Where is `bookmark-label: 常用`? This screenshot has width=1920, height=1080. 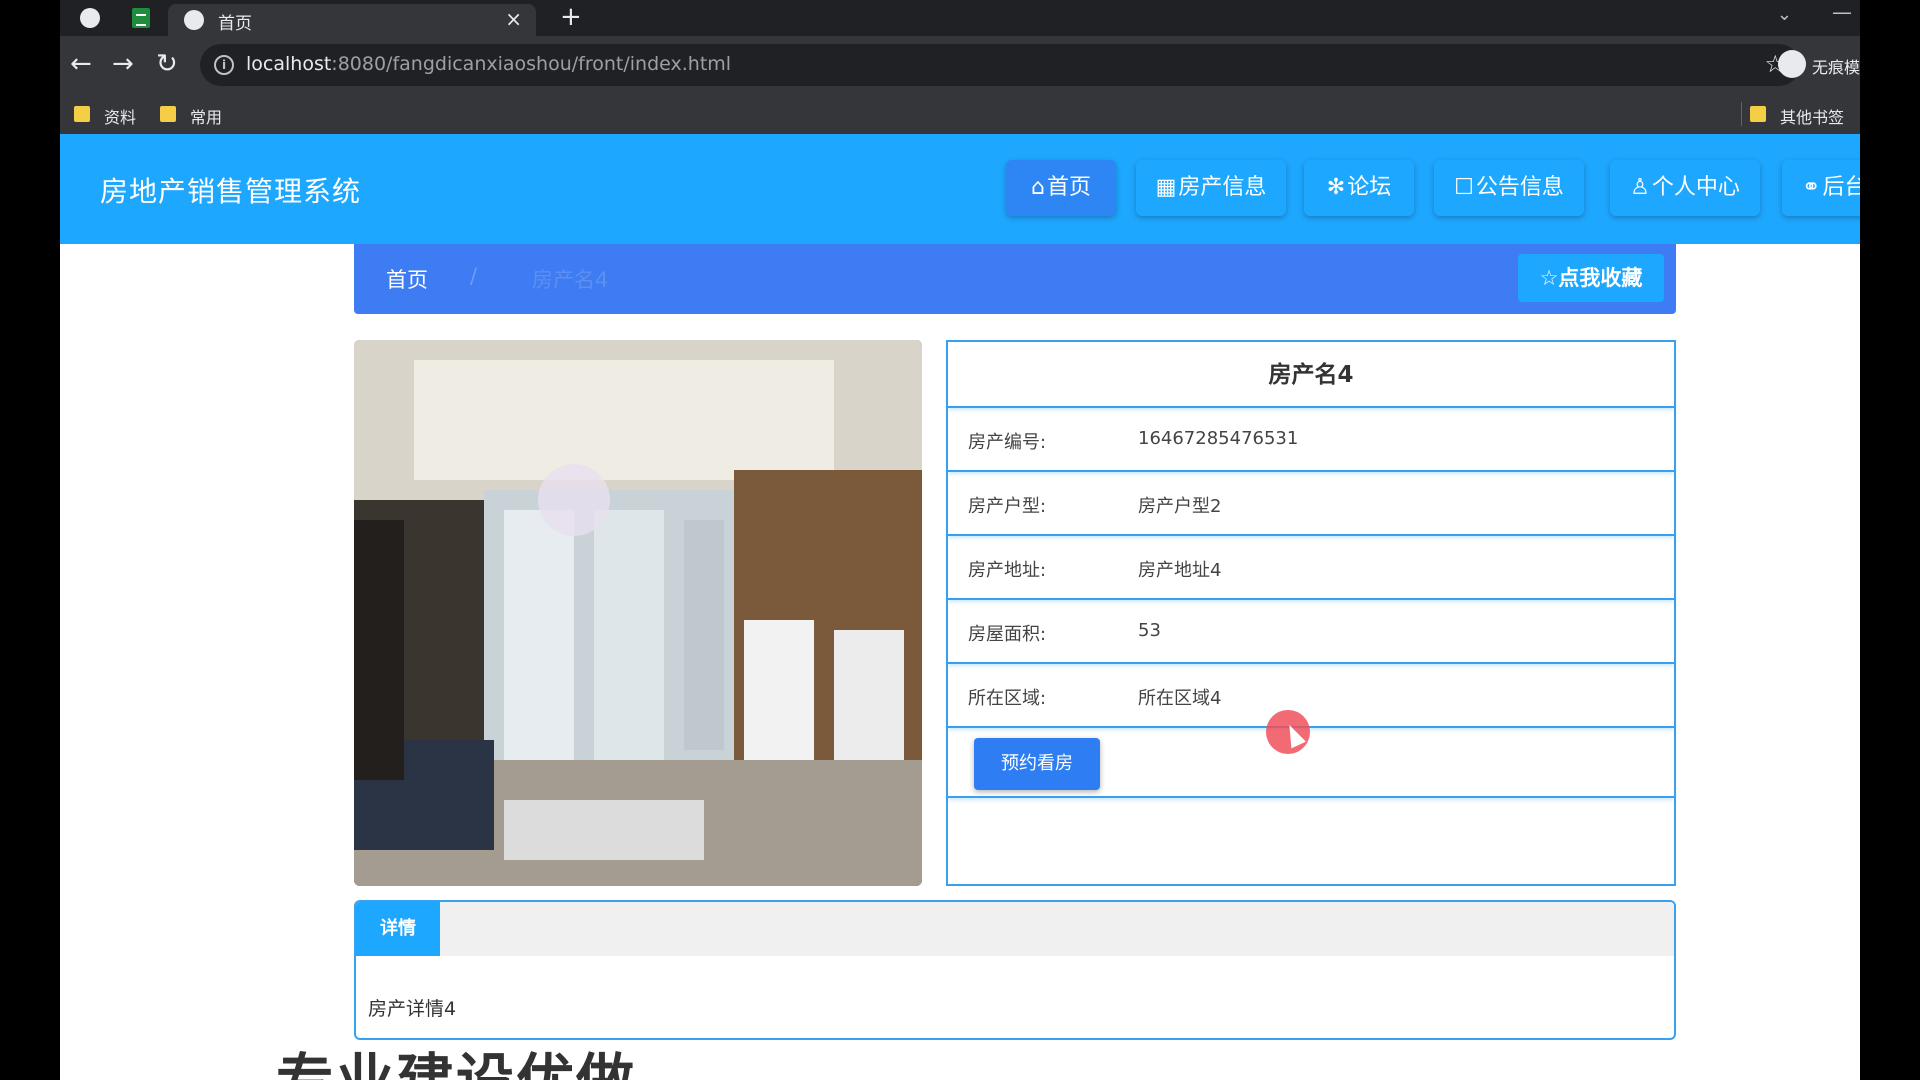 bookmark-label: 常用 is located at coordinates (206, 117).